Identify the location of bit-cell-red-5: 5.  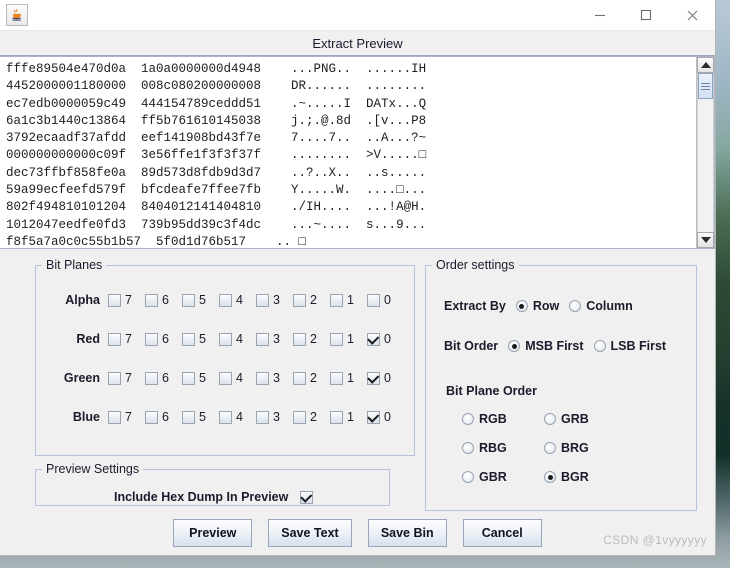
(200, 339).